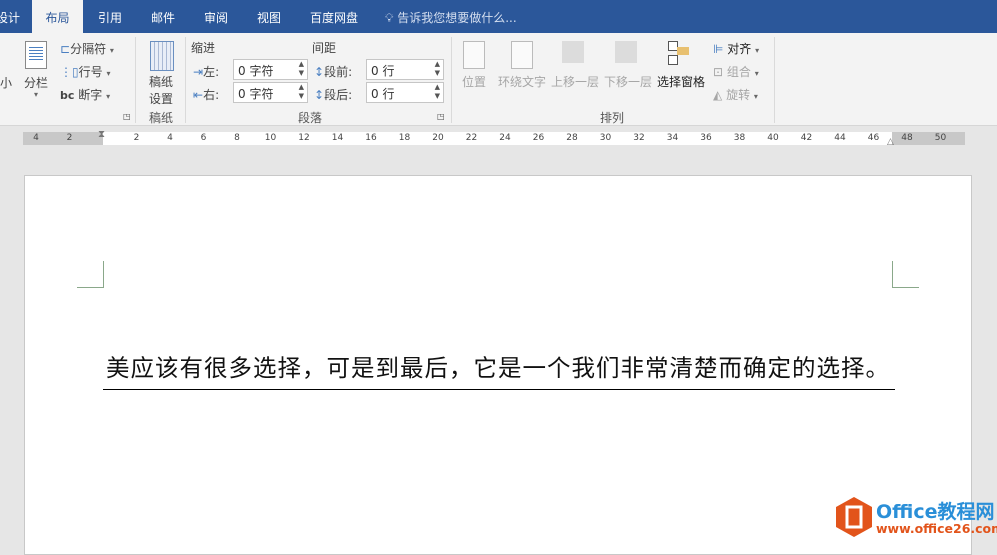 The height and width of the screenshot is (555, 997). Describe the element at coordinates (404, 138) in the screenshot. I see `ruler-number: 18` at that location.